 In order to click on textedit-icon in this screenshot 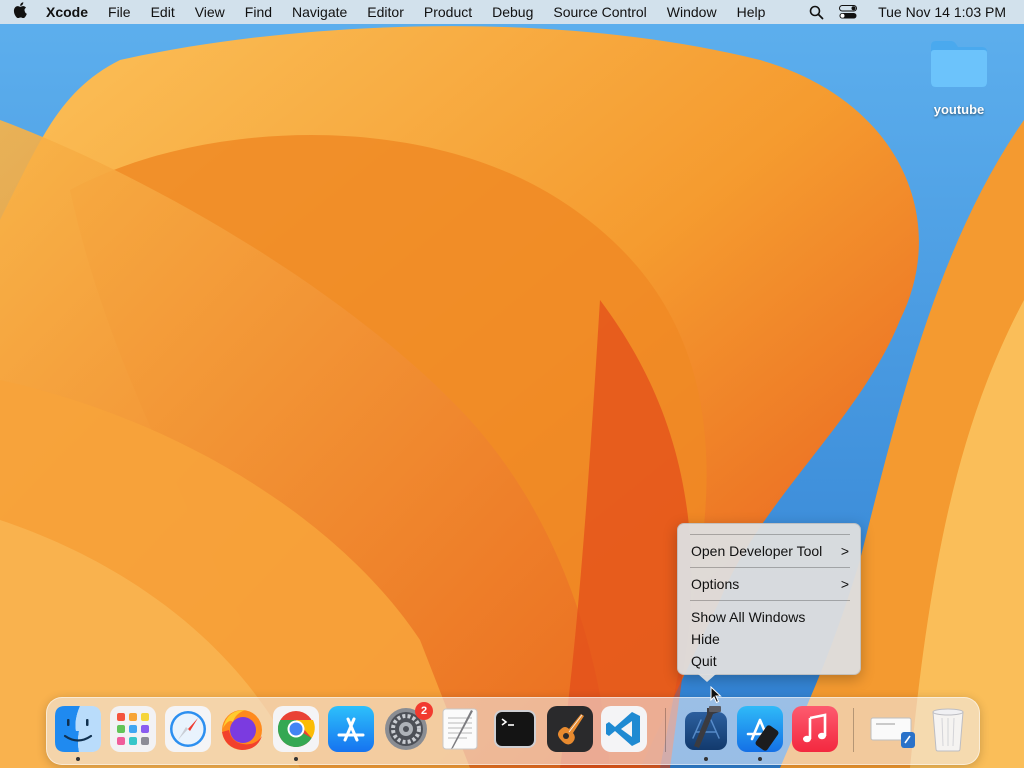, I will do `click(460, 729)`.